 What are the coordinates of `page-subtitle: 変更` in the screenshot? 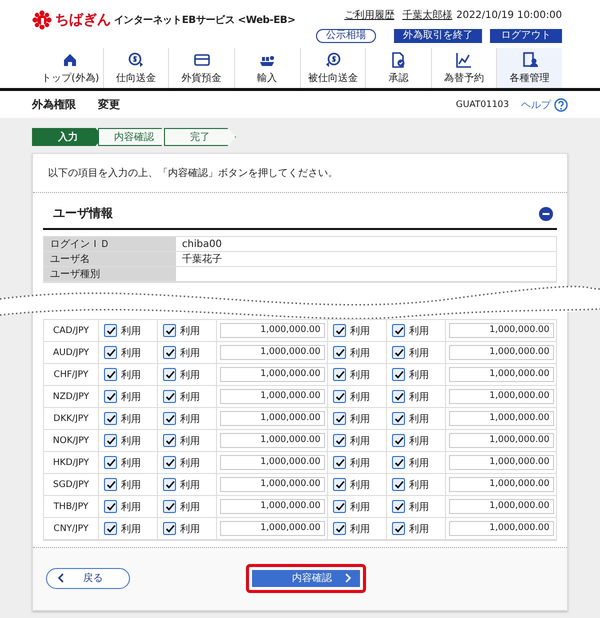 It's located at (109, 104).